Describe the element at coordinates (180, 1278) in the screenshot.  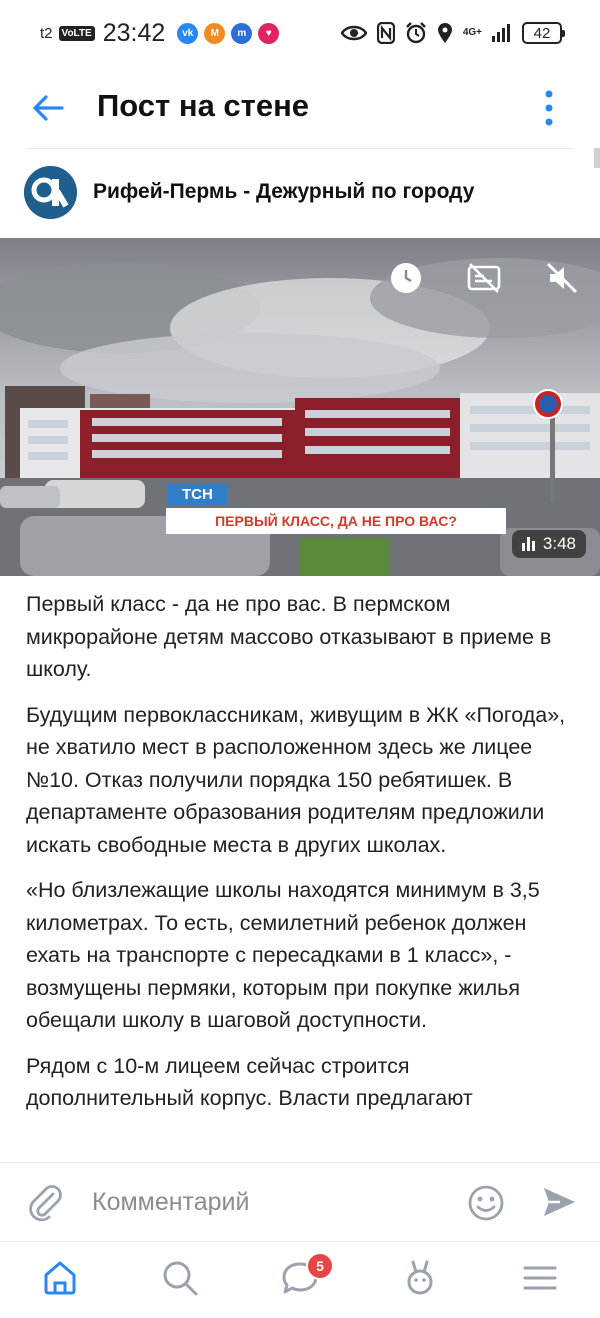
I see `search-icon` at that location.